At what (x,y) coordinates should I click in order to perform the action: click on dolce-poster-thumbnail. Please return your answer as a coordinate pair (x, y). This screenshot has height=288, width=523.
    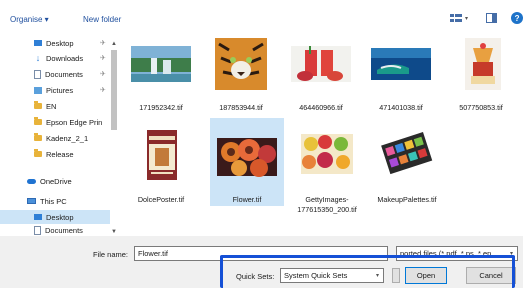
    Looking at the image, I should click on (162, 155).